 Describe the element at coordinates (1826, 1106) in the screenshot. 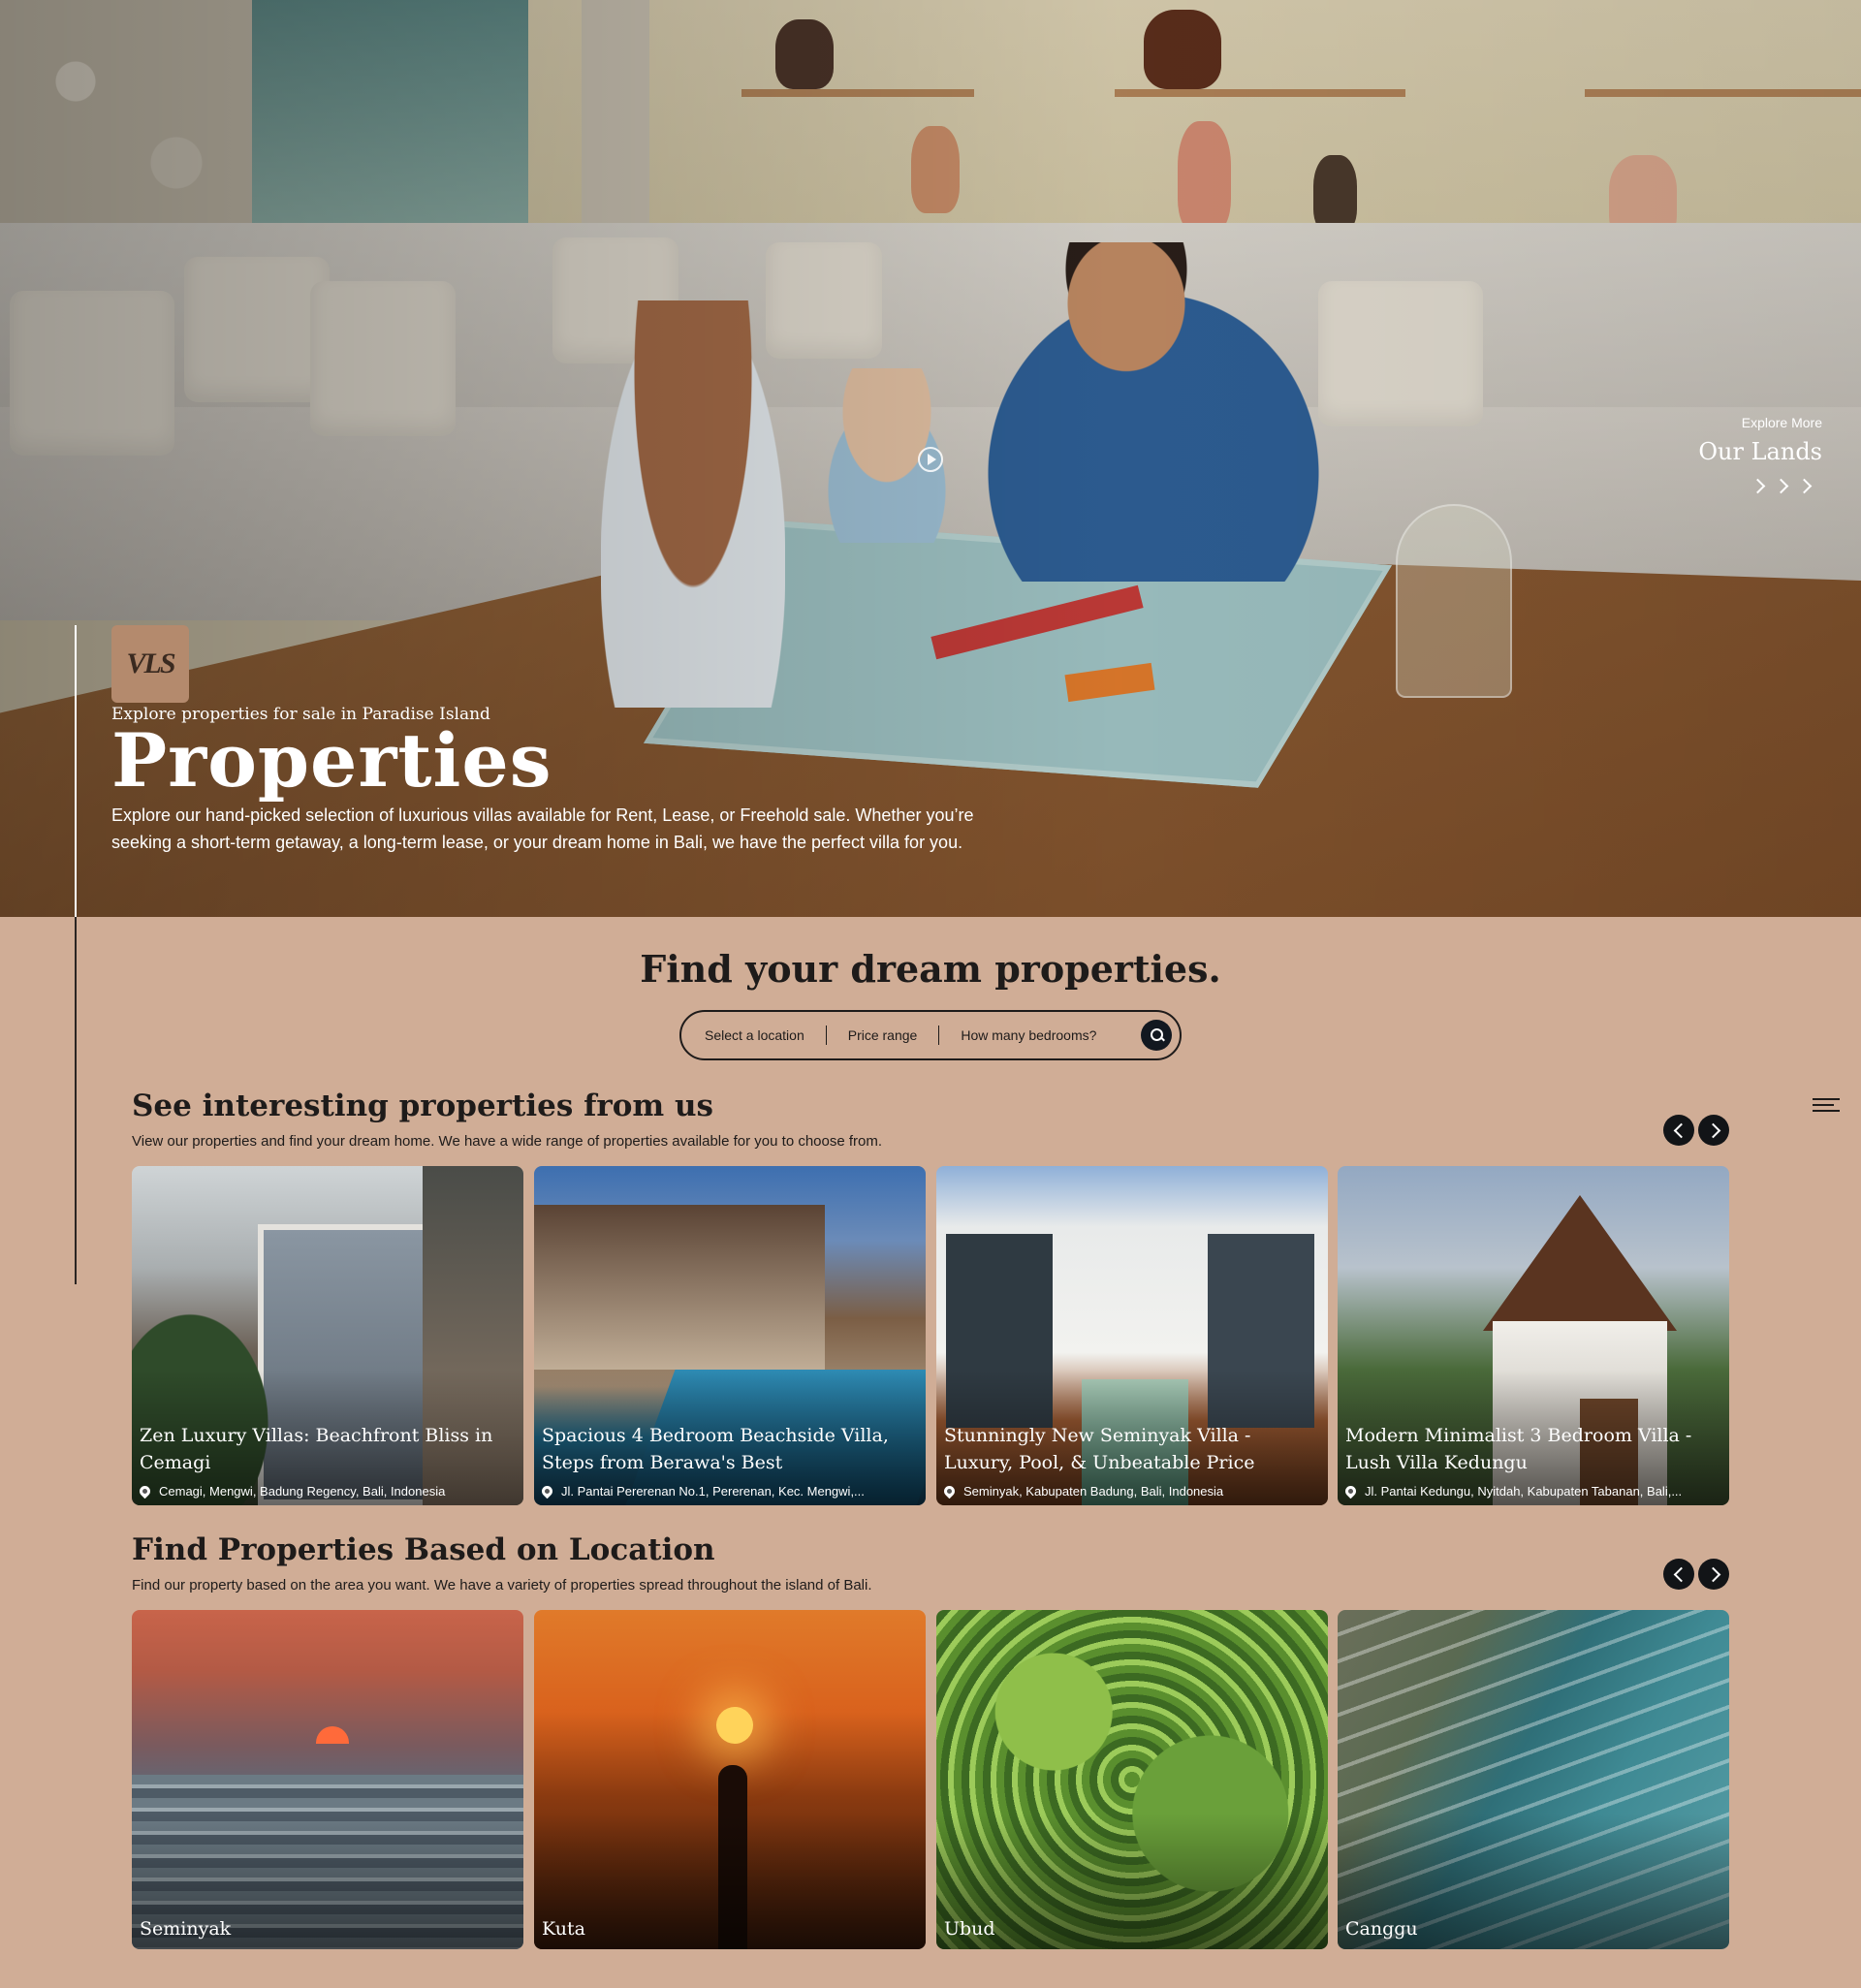

I see `hamburger-menu-icon` at that location.